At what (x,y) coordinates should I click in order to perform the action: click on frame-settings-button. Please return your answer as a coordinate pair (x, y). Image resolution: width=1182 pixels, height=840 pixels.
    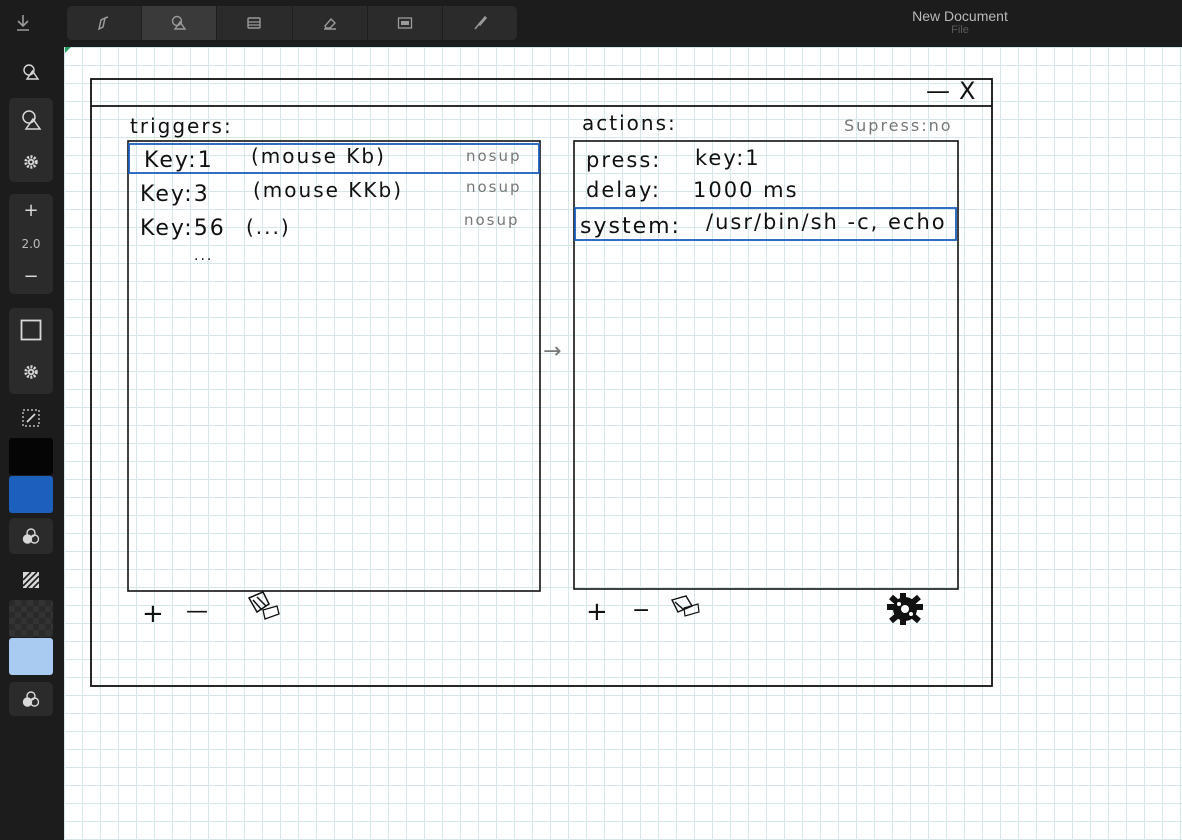
    Looking at the image, I should click on (31, 372).